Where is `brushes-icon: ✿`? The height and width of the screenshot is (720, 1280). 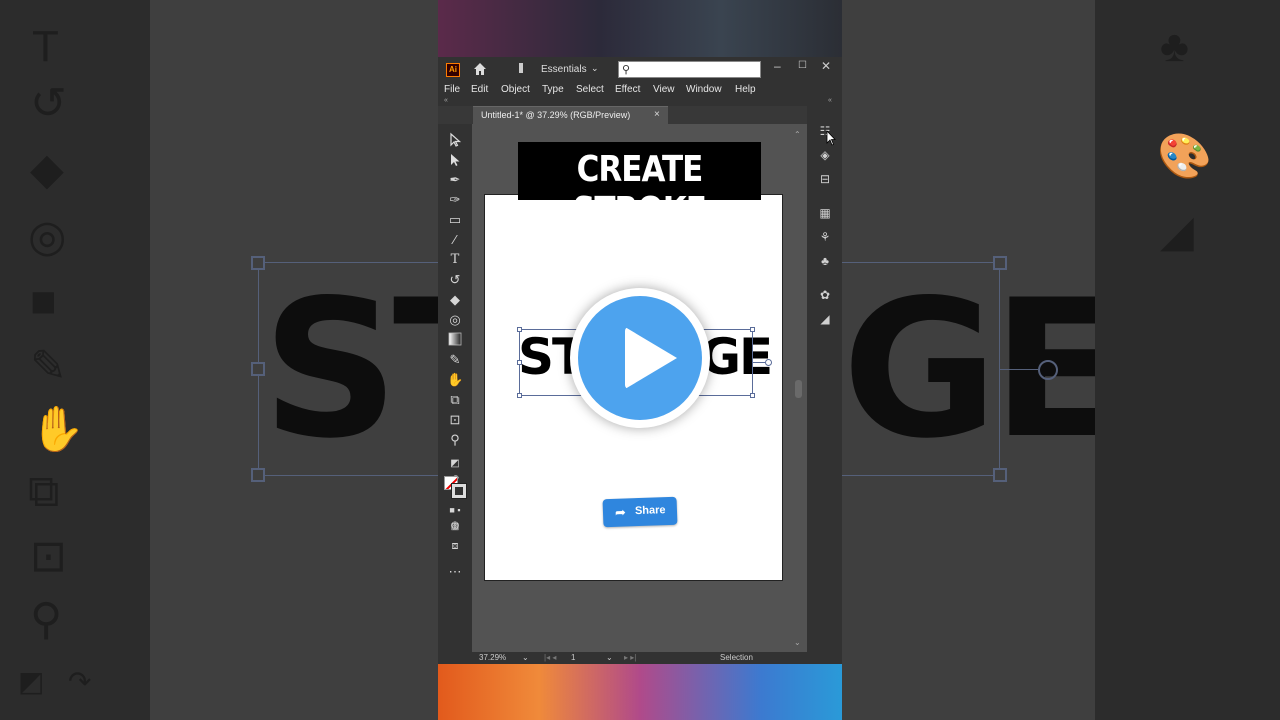 brushes-icon: ✿ is located at coordinates (825, 295).